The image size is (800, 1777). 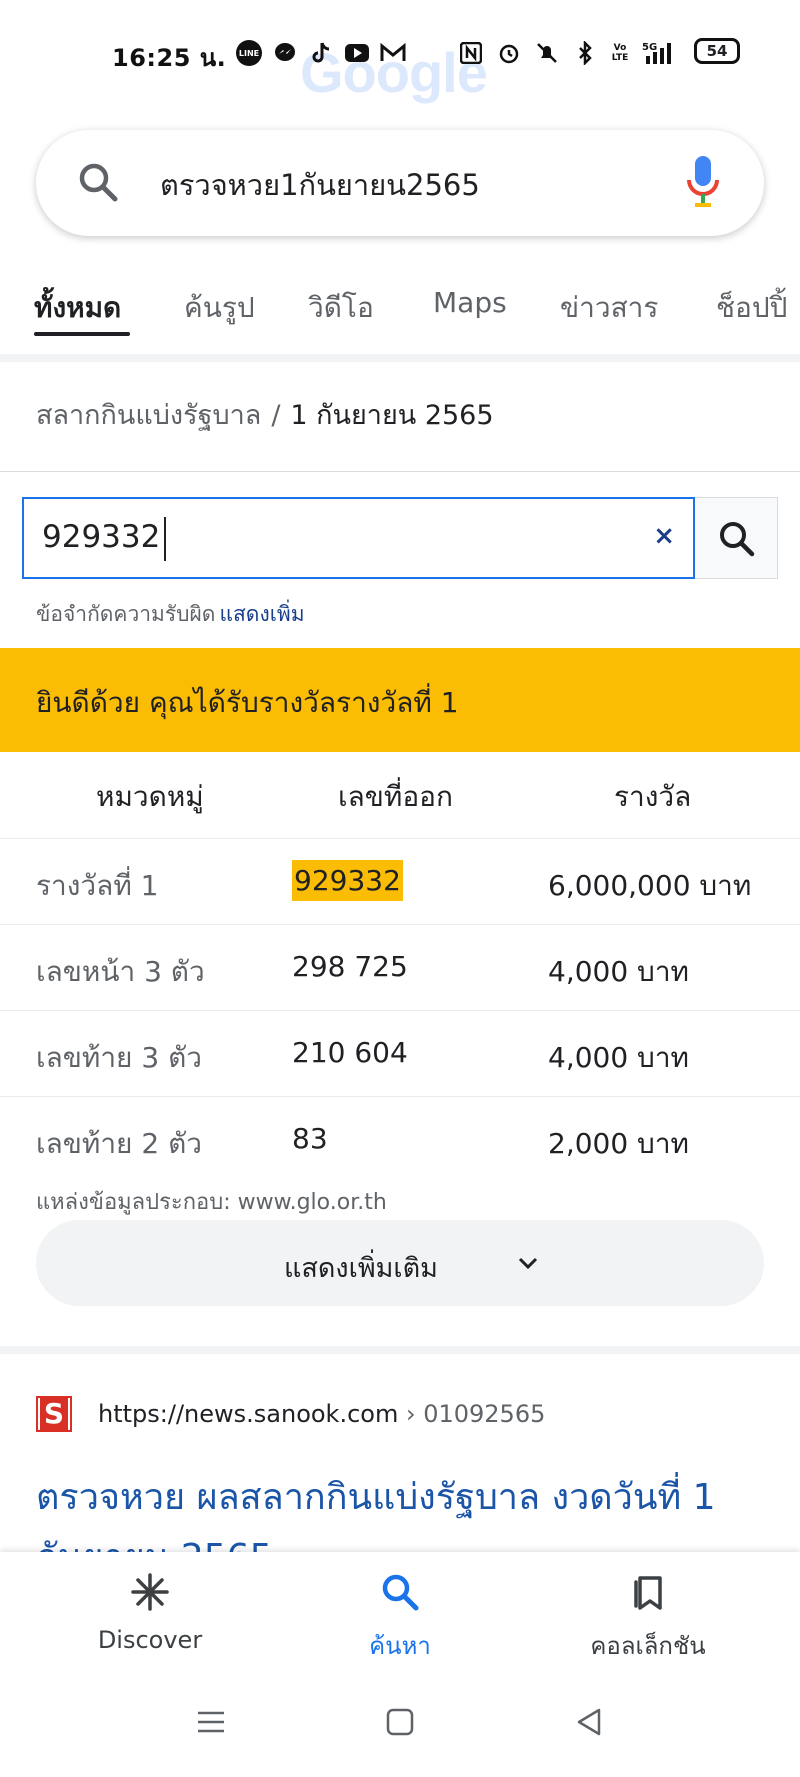 What do you see at coordinates (648, 1593) in the screenshot?
I see `bookmark-icon` at bounding box center [648, 1593].